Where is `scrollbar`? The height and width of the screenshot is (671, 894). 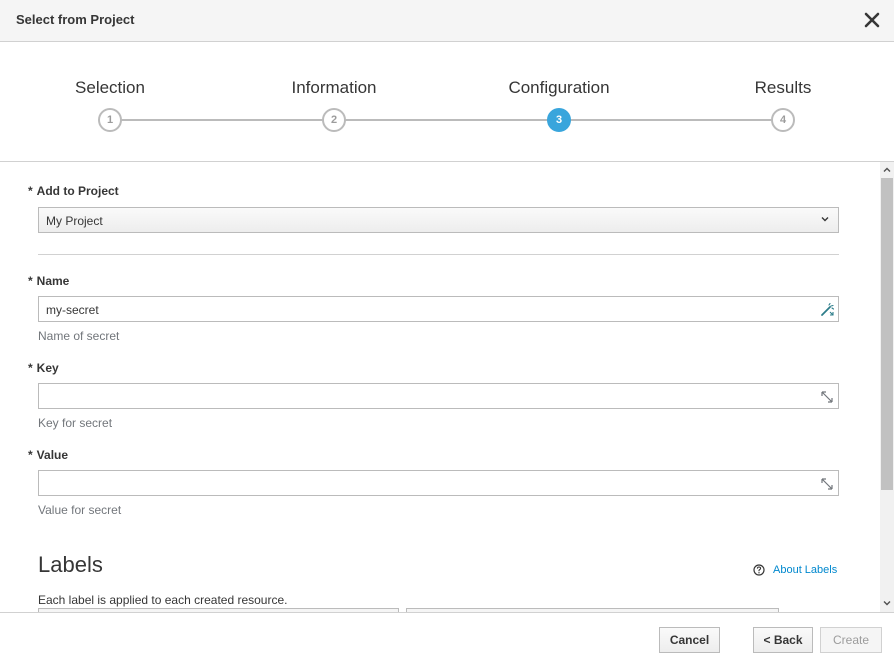 scrollbar is located at coordinates (887, 387).